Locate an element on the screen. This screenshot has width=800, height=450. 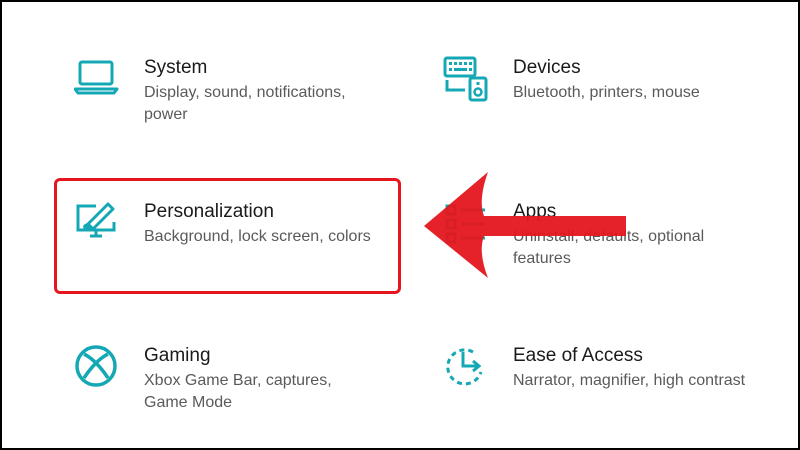
highlight-box is located at coordinates (227, 236).